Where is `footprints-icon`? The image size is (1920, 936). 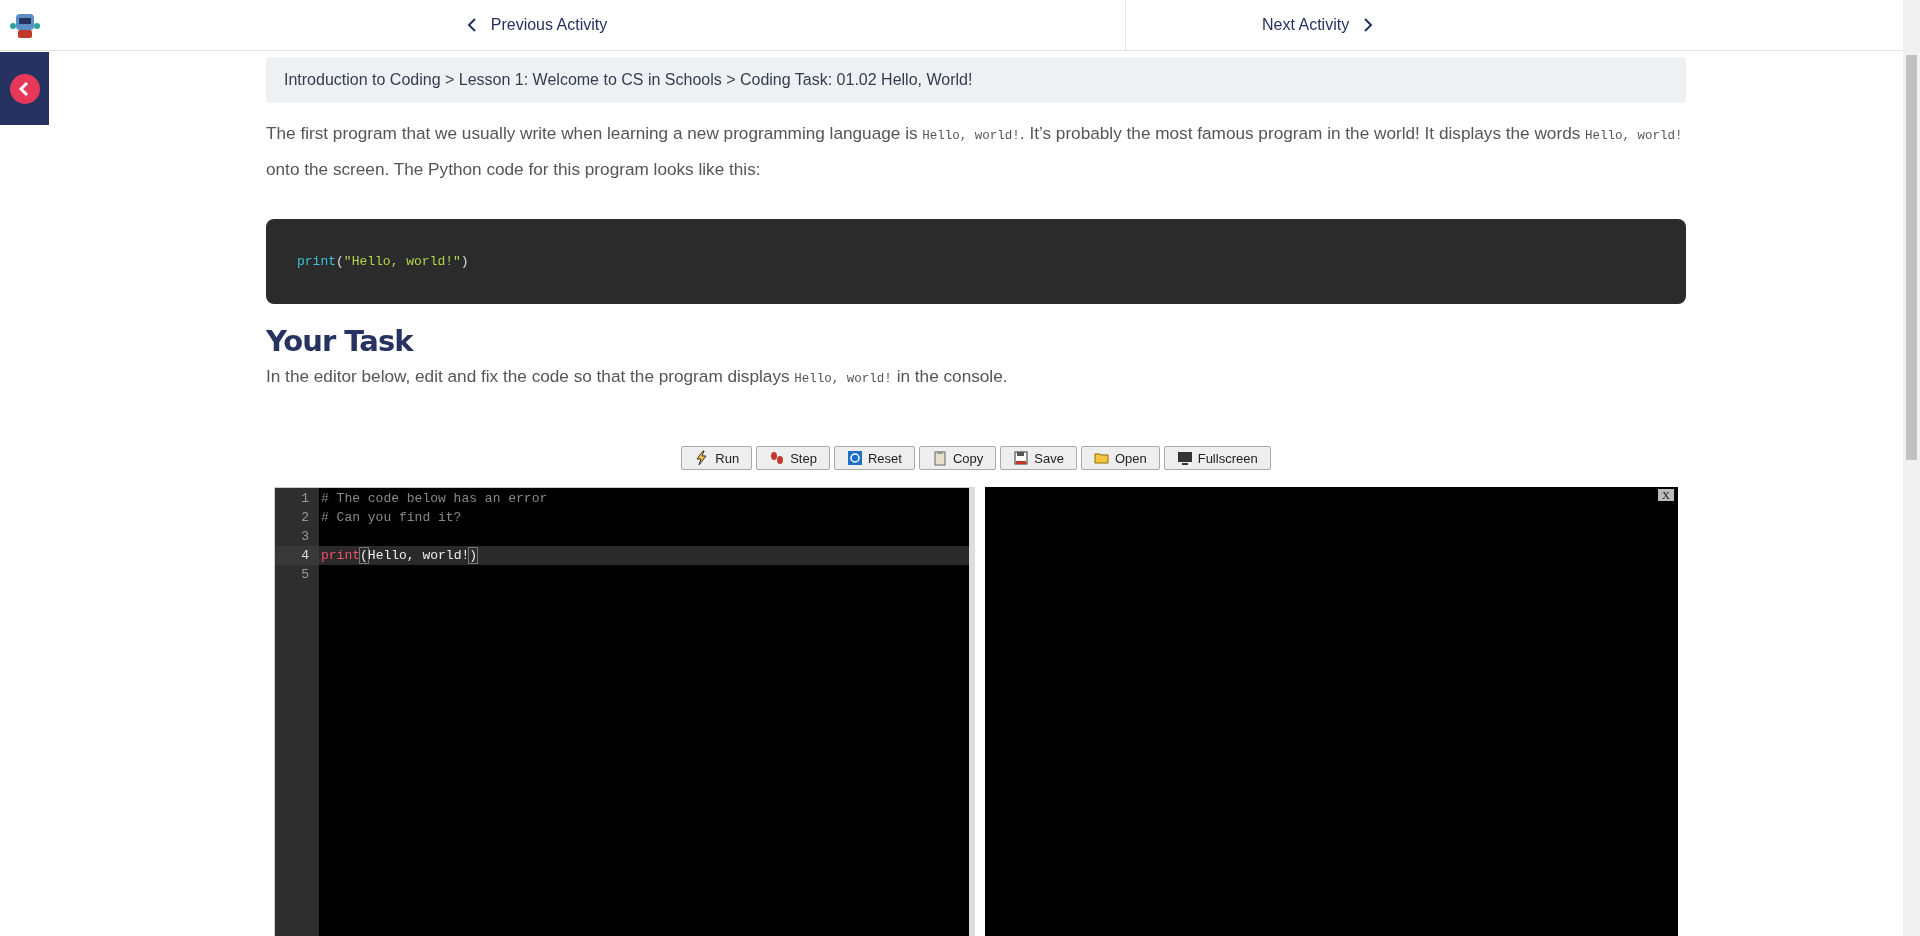 footprints-icon is located at coordinates (777, 458).